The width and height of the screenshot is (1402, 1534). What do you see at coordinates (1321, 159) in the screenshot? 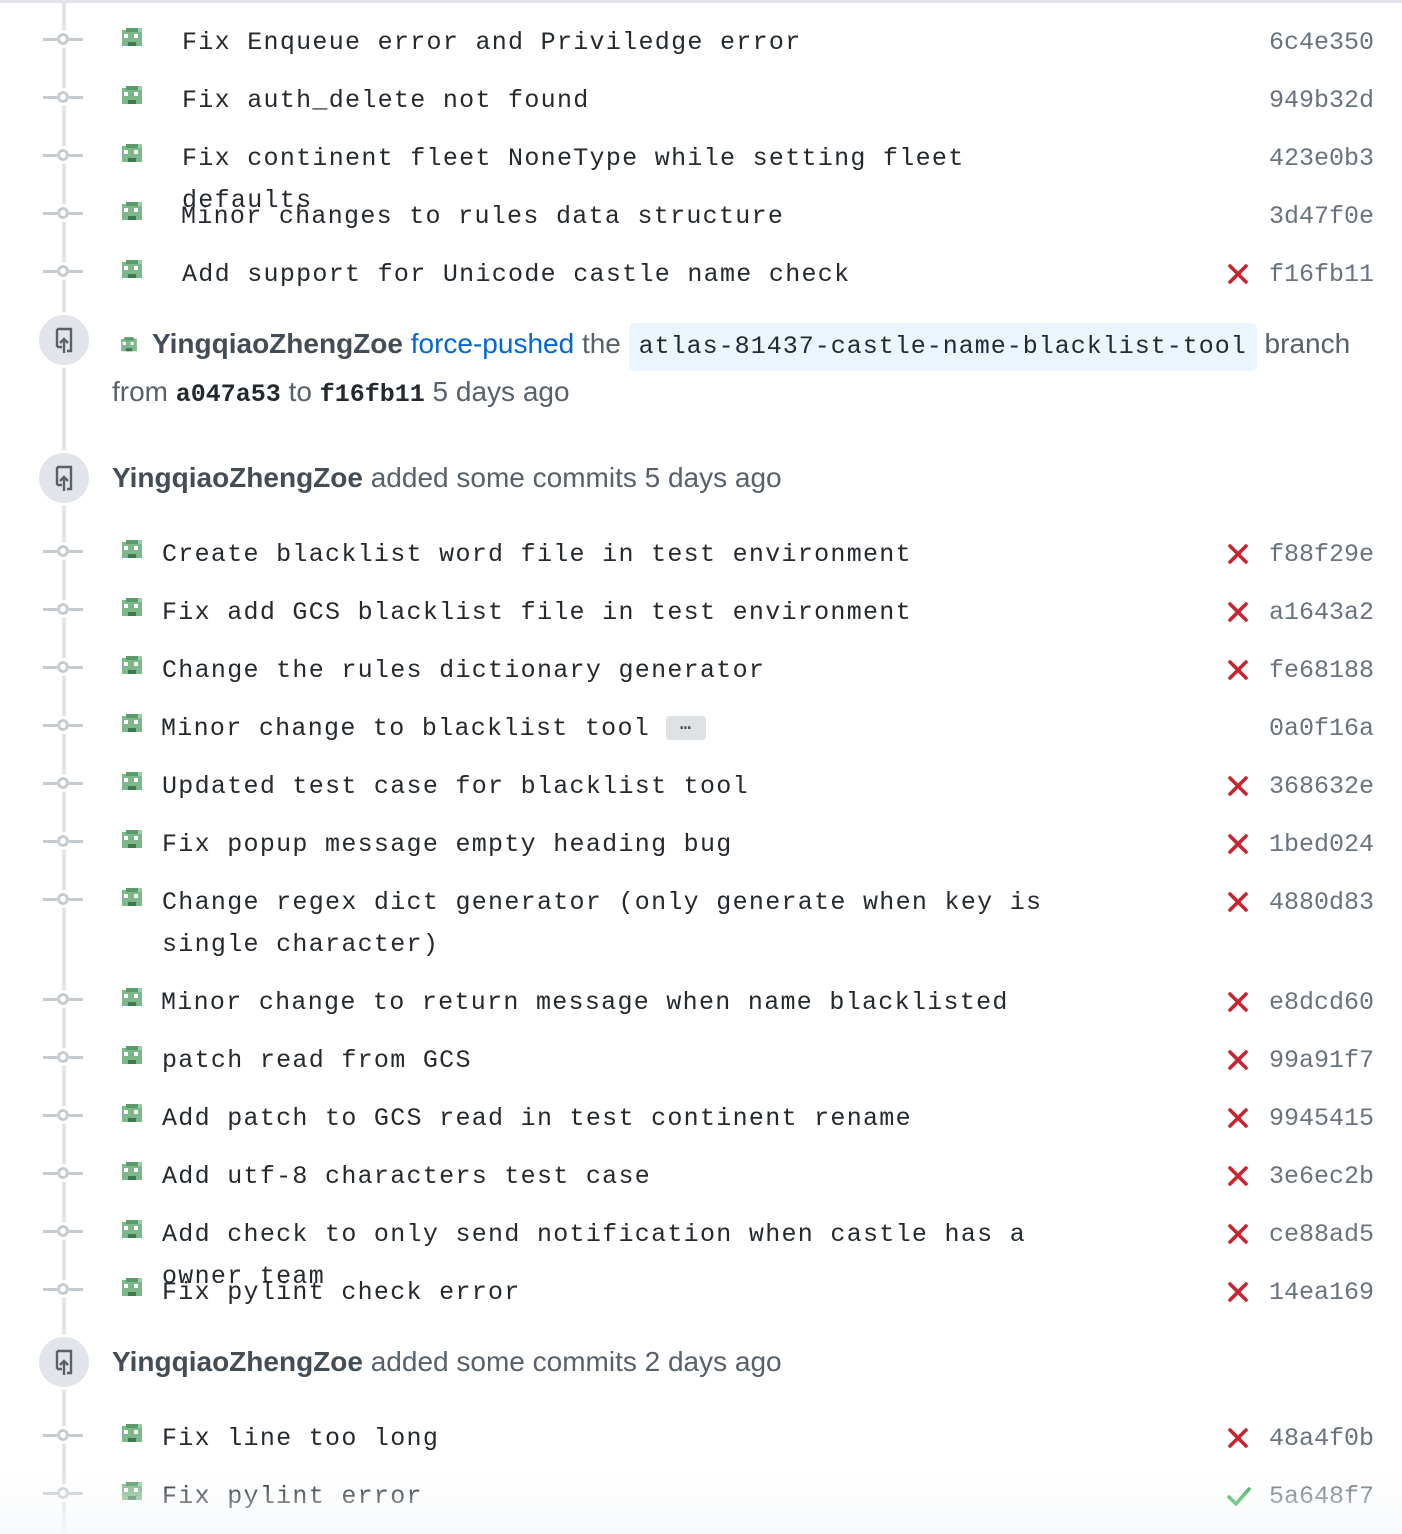
I see `commit-sha-link: 423e0b3` at bounding box center [1321, 159].